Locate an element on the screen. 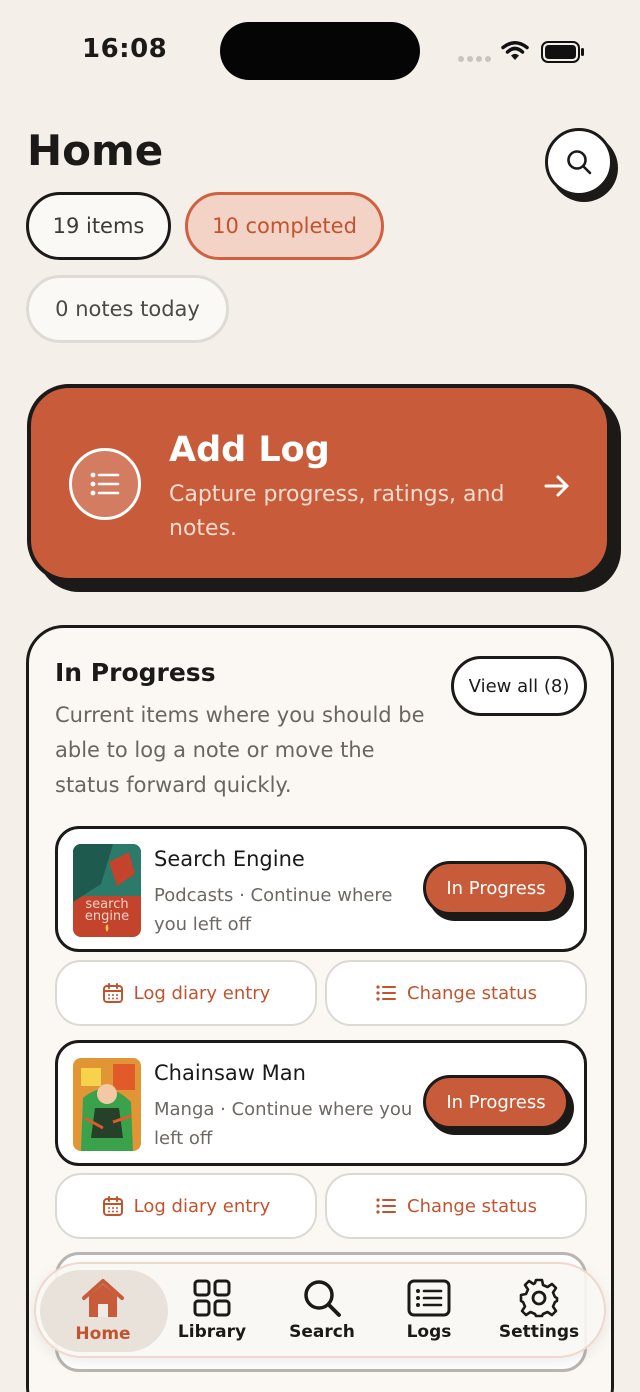 This screenshot has height=1392, width=640. item-meta: Manga · Continue where you left off is located at coordinates (283, 1124).